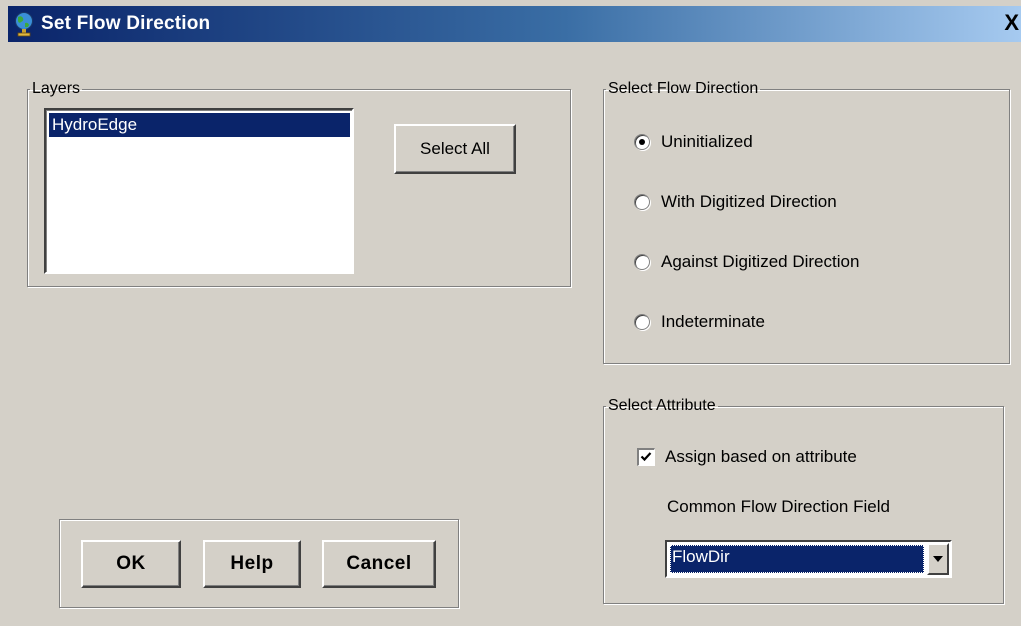  Describe the element at coordinates (707, 141) in the screenshot. I see `radio-label-uninitialized: Uninitialized` at that location.